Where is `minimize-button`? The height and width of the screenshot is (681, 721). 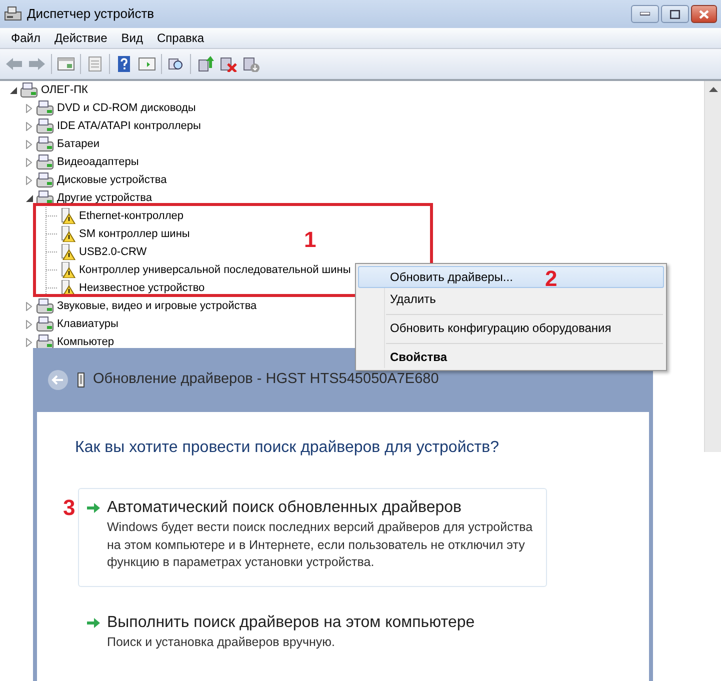 minimize-button is located at coordinates (645, 14).